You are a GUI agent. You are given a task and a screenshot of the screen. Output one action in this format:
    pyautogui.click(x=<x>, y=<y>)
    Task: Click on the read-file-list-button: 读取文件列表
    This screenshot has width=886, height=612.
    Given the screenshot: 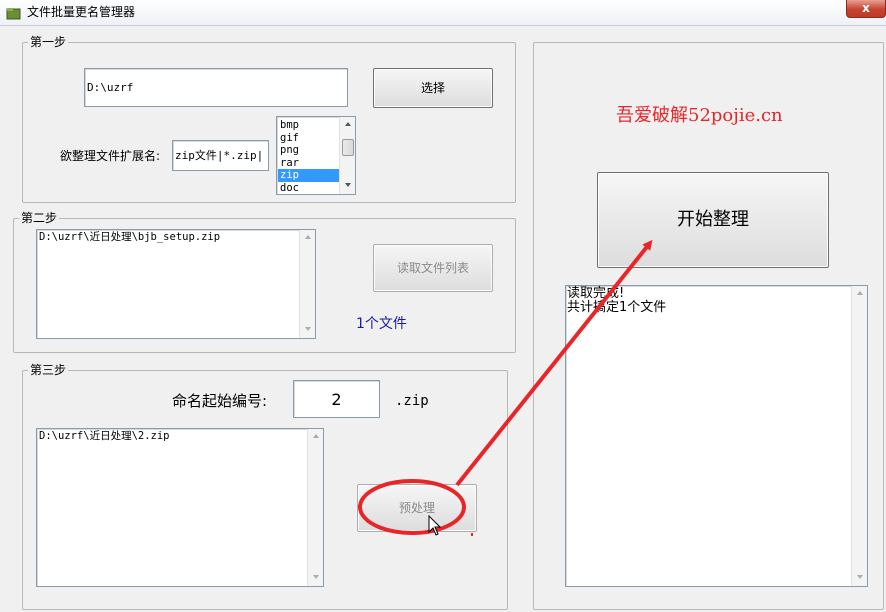 What is the action you would take?
    pyautogui.click(x=433, y=268)
    